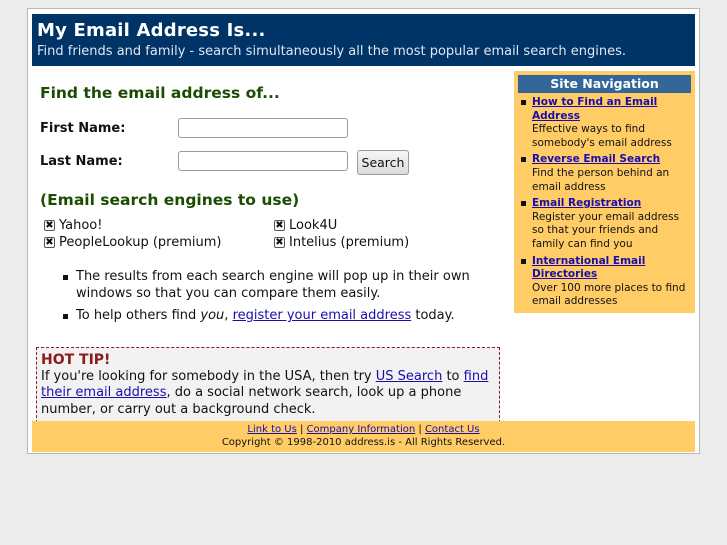 The image size is (727, 545). I want to click on engine-option-peoplelookup: ✖ PeopleLookup (premium), so click(133, 242).